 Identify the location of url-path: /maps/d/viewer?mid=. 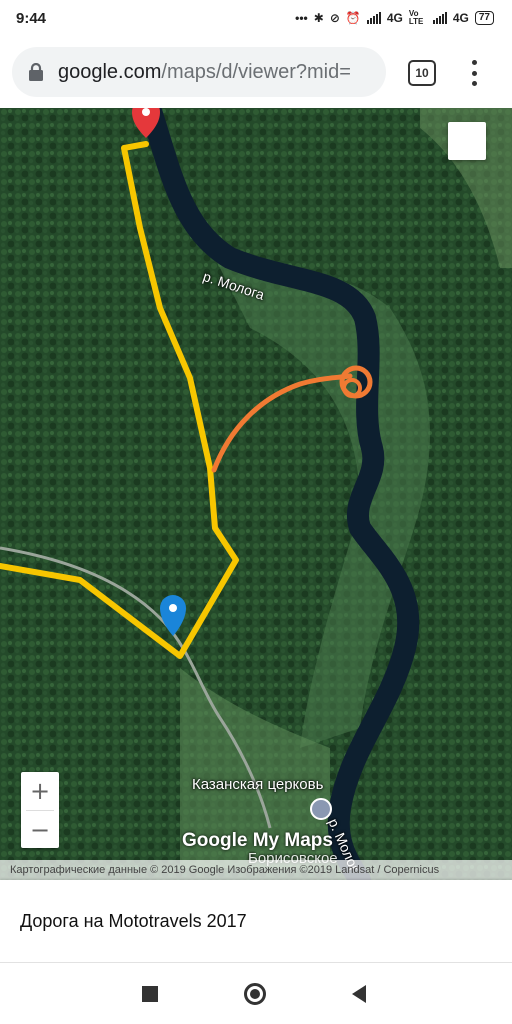
(256, 71).